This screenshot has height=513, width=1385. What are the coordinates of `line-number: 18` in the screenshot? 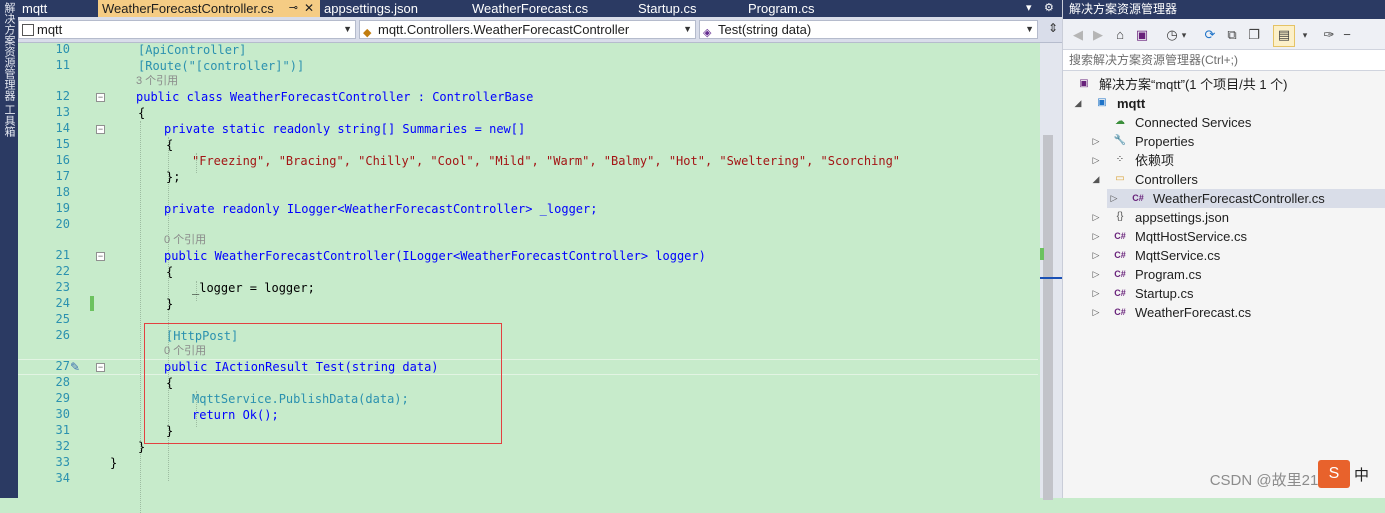 It's located at (62, 192).